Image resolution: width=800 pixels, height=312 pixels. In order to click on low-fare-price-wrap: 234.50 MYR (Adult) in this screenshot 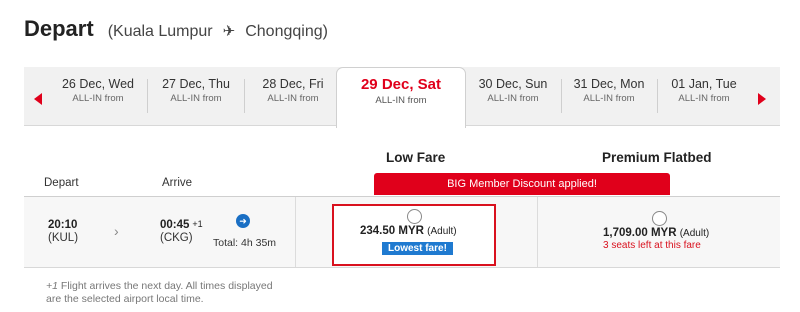, I will do `click(408, 231)`.